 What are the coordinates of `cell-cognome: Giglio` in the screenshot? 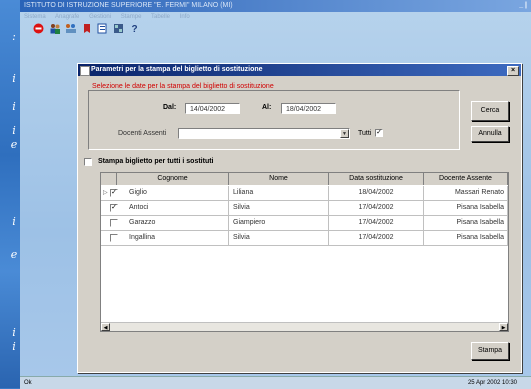 It's located at (173, 193).